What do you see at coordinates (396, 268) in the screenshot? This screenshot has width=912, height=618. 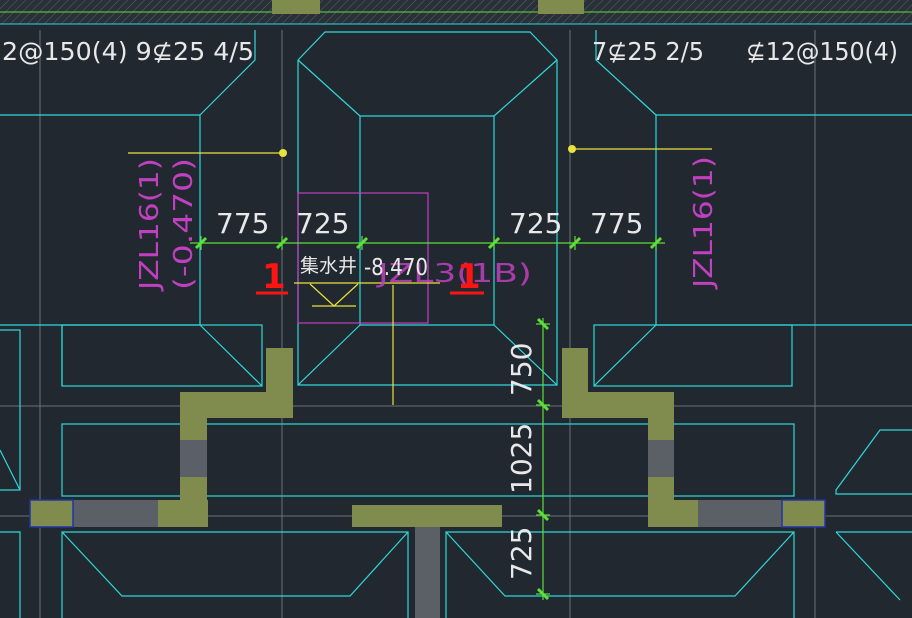 I see `sump-elevation: -8.470` at bounding box center [396, 268].